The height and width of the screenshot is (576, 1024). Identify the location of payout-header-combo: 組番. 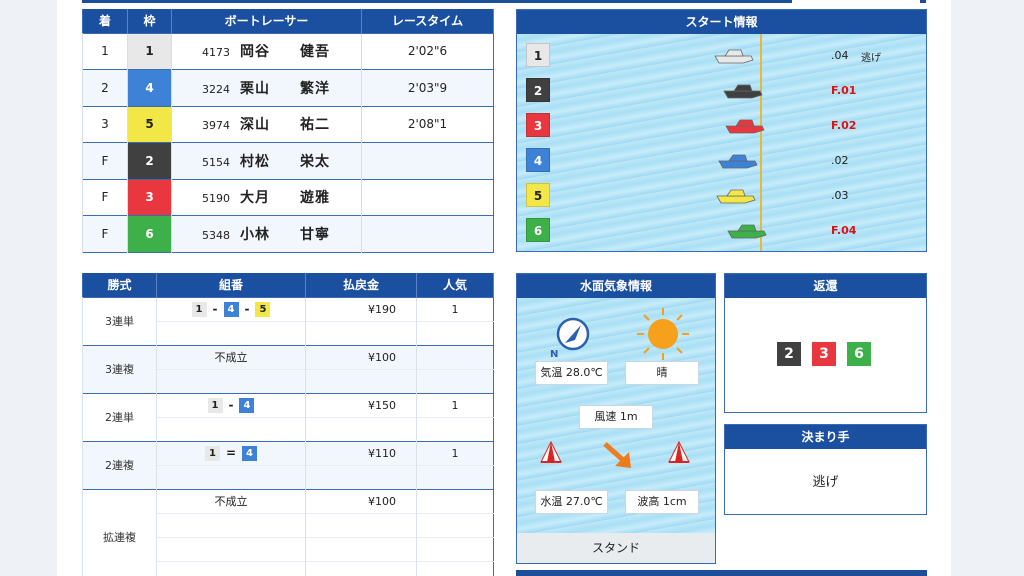
(231, 285).